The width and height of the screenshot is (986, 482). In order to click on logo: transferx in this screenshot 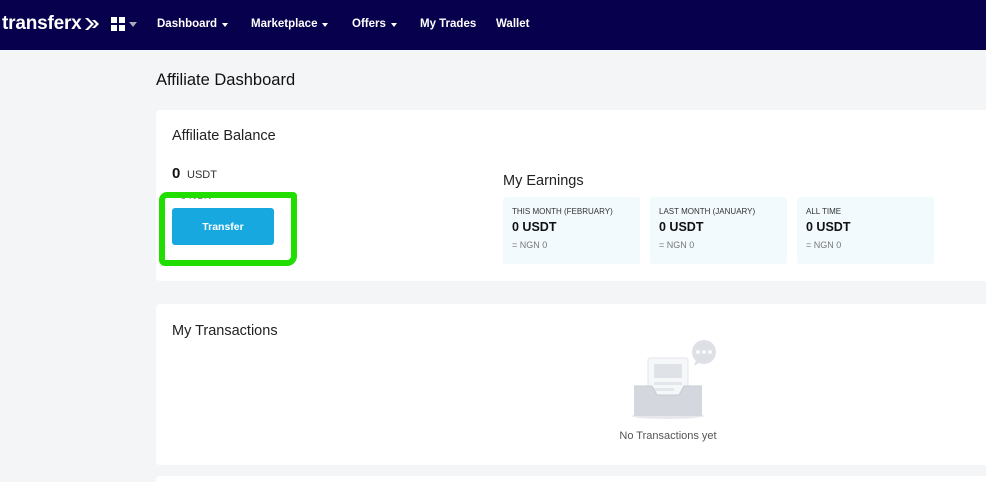, I will do `click(51, 24)`.